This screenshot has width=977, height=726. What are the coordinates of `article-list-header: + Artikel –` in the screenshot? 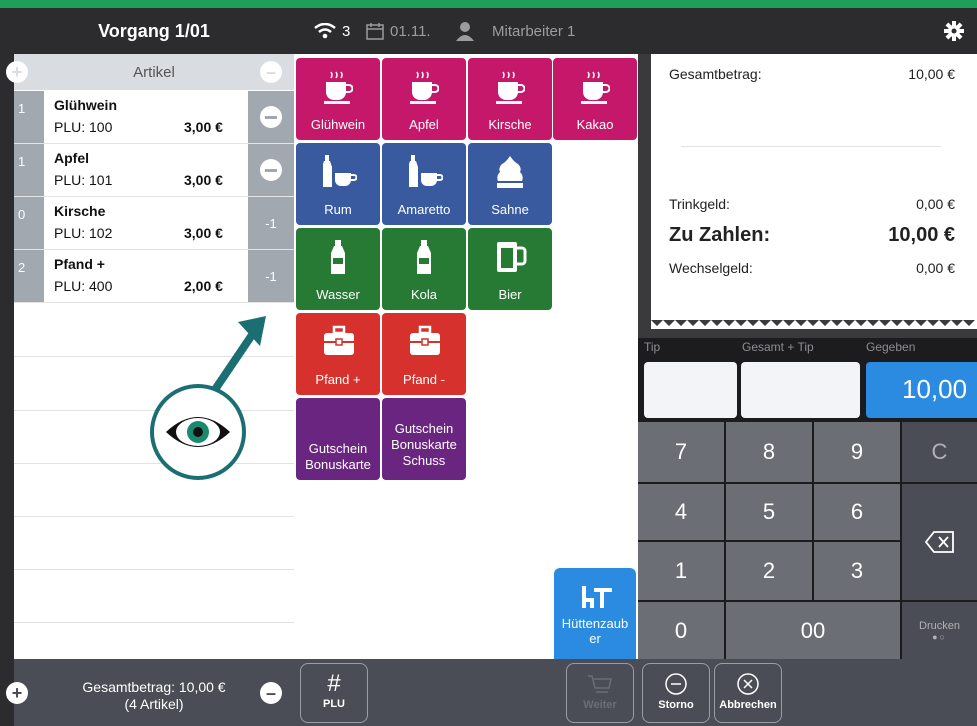 It's located at (150, 72).